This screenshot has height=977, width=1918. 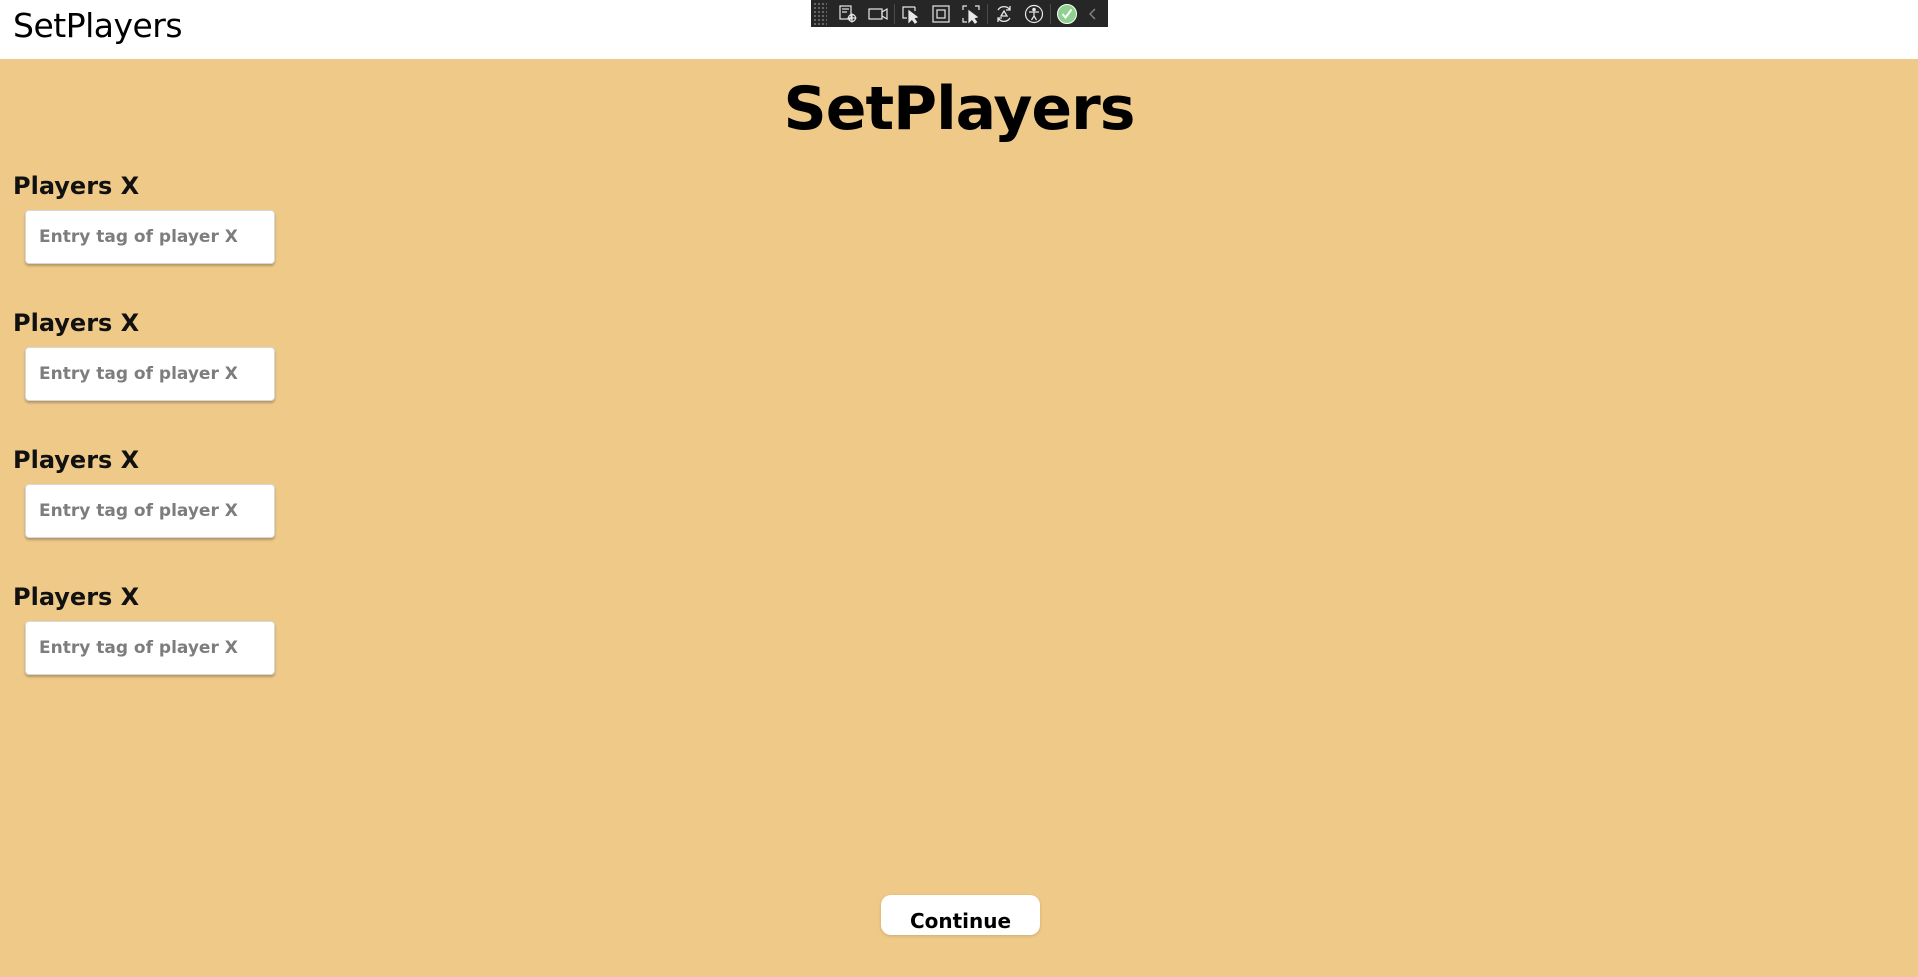 I want to click on collapse-chevron-icon, so click(x=1092, y=13).